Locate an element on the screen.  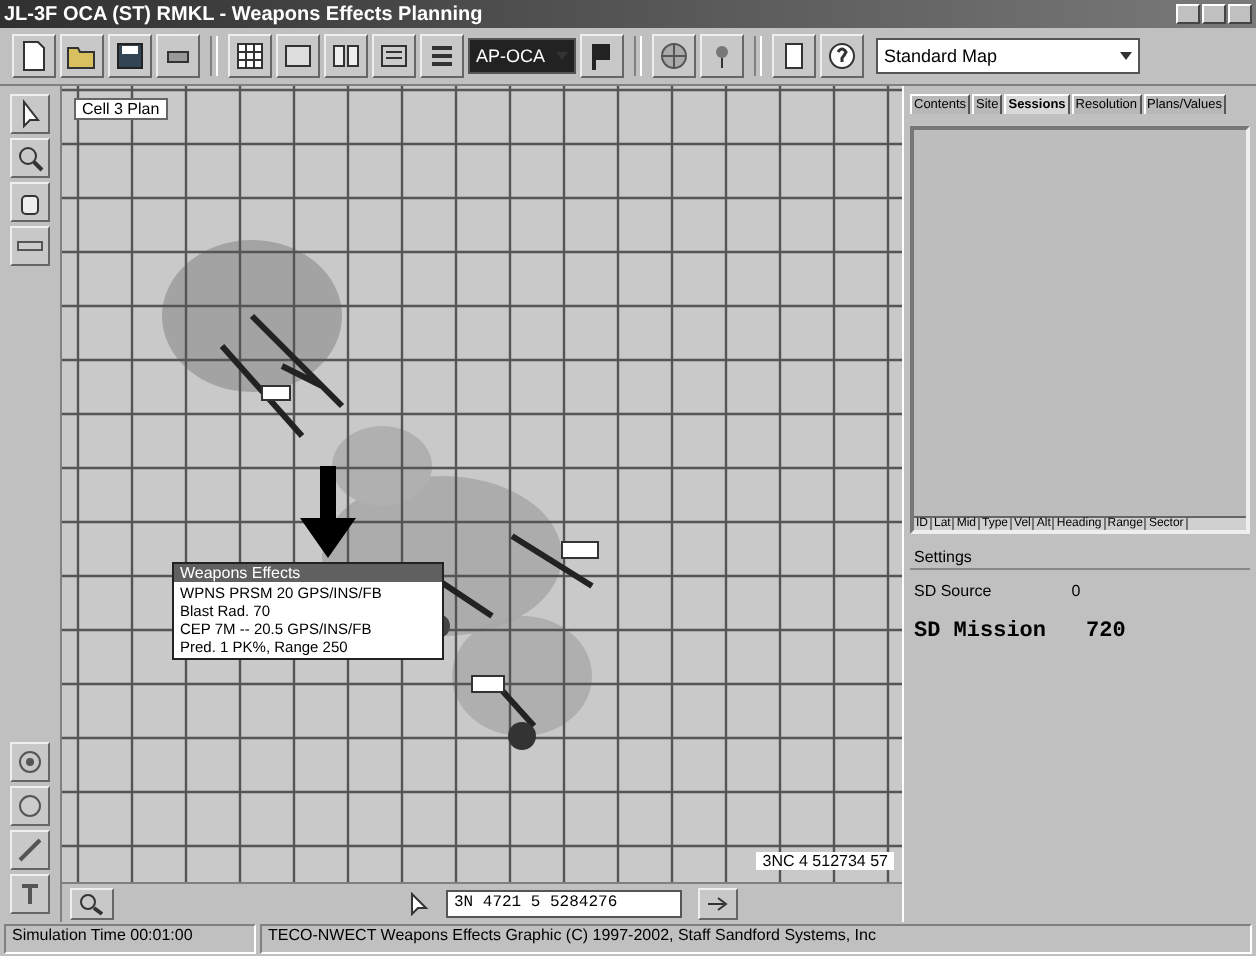
window-icon is located at coordinates (298, 56).